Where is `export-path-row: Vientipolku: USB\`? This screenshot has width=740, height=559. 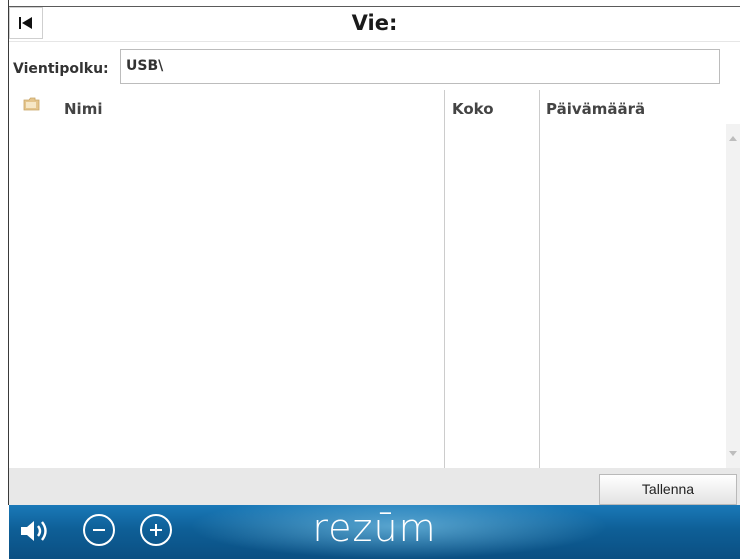 export-path-row: Vientipolku: USB\ is located at coordinates (374, 67).